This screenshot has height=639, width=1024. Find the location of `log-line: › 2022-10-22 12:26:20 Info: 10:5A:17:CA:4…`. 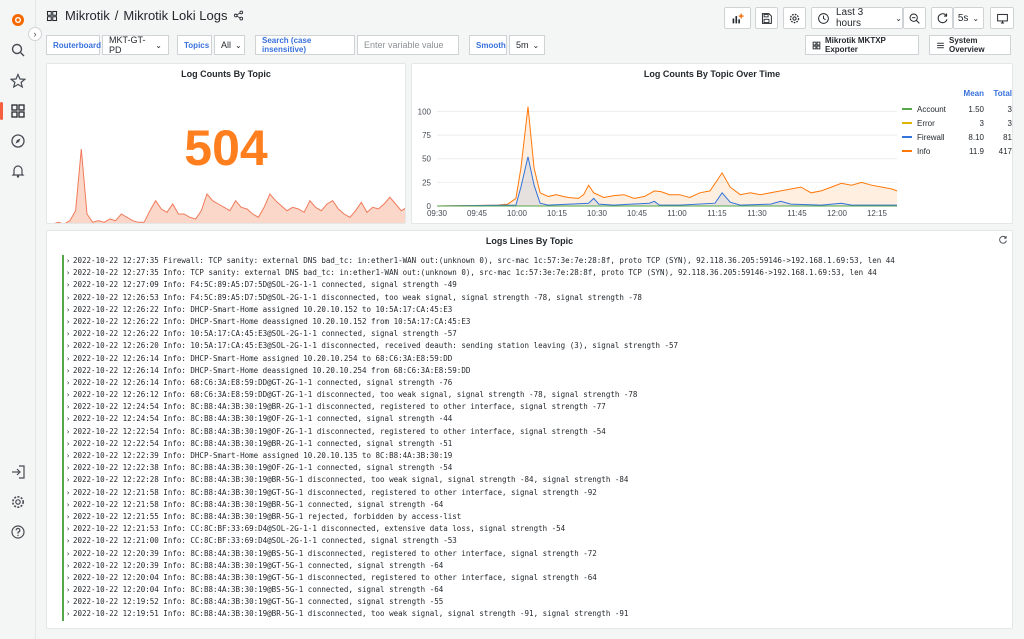

log-line: › 2022-10-22 12:26:20 Info: 10:5A:17:CA:4… is located at coordinates (531, 346).